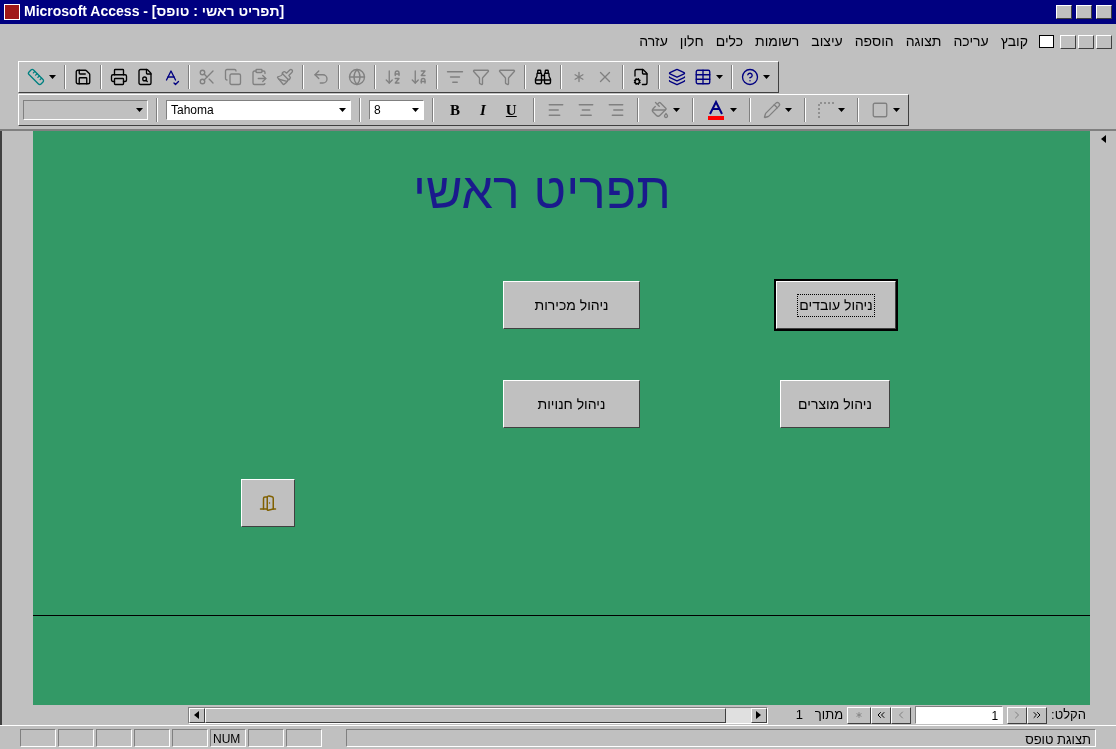 The width and height of the screenshot is (1116, 749). What do you see at coordinates (777, 42) in the screenshot?
I see `menu-item: רשומות` at bounding box center [777, 42].